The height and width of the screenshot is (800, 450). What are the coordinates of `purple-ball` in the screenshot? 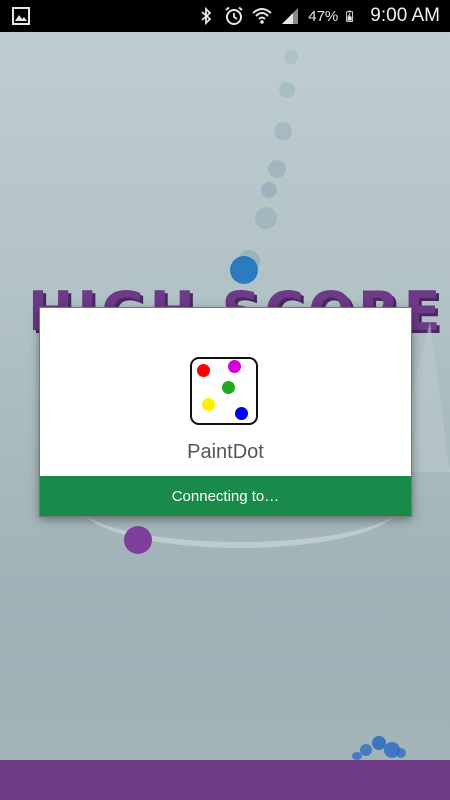 It's located at (138, 540).